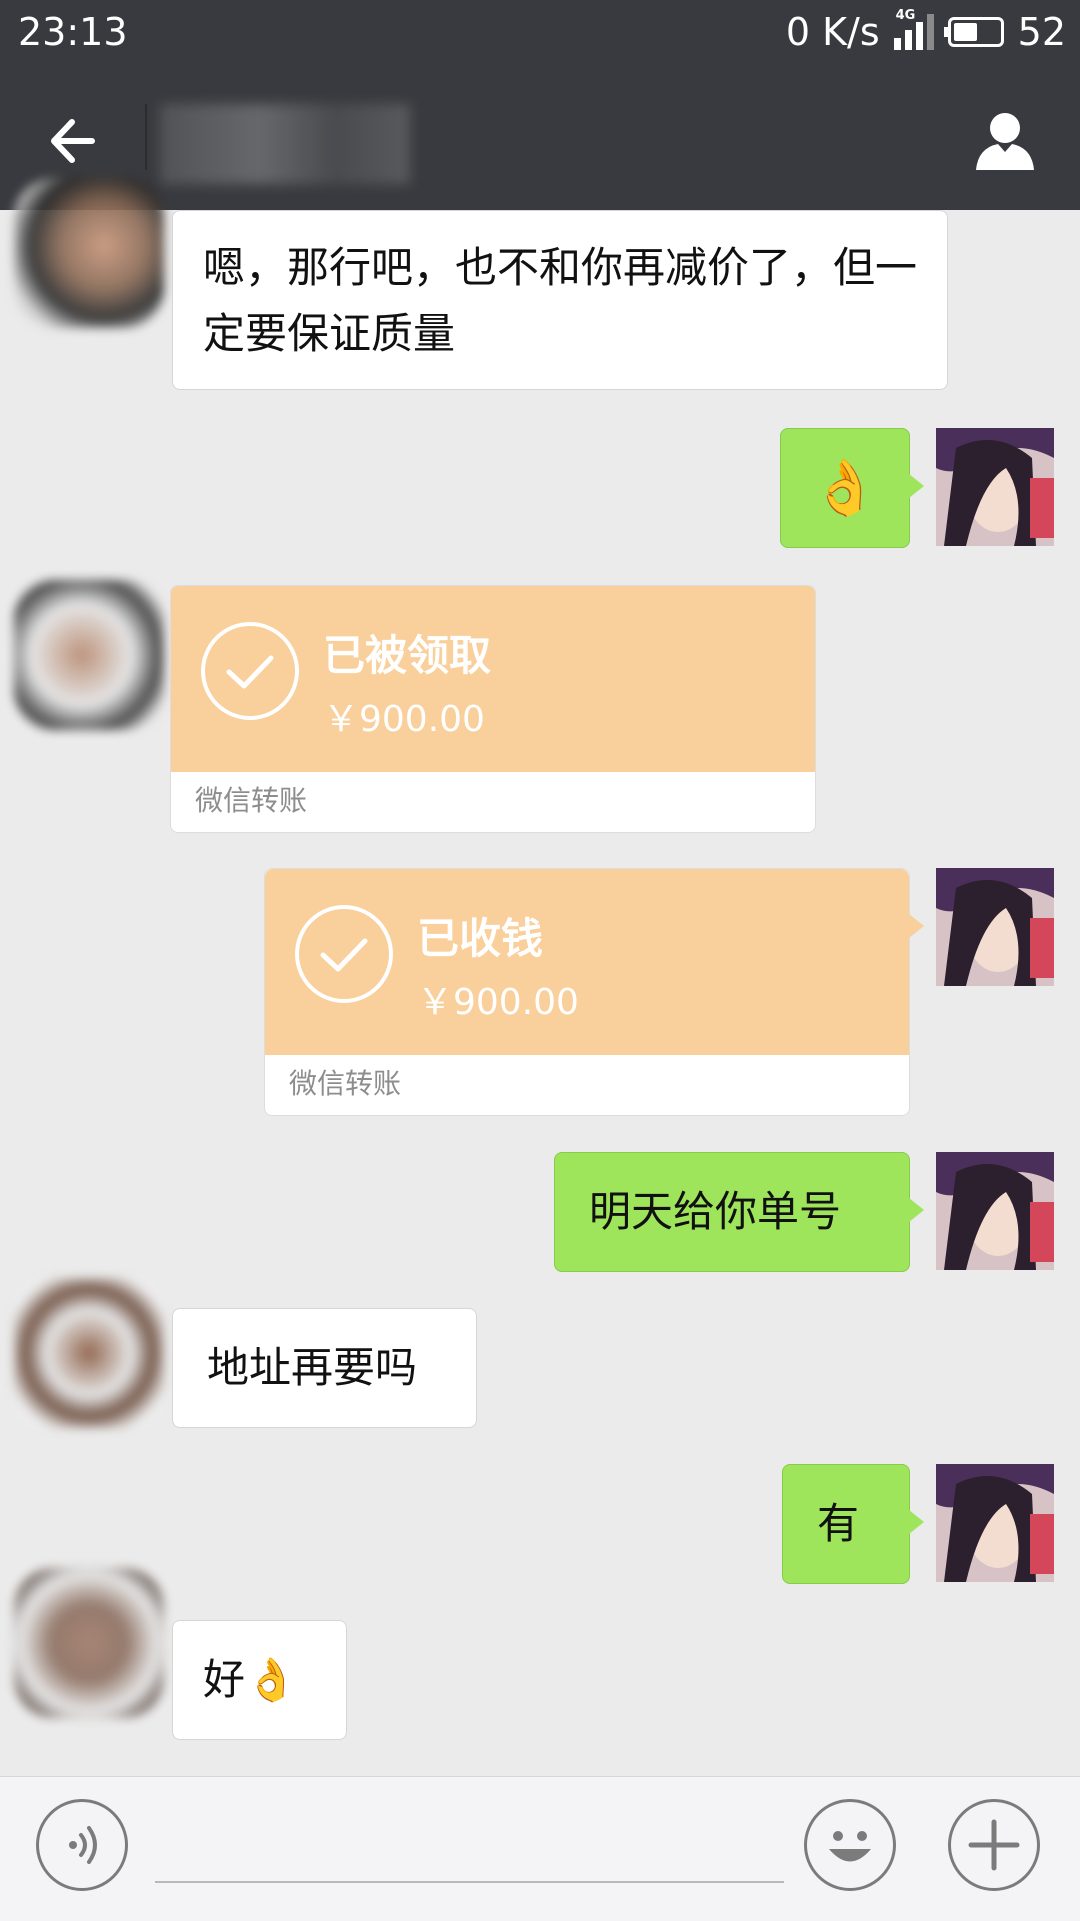 Image resolution: width=1080 pixels, height=1921 pixels. What do you see at coordinates (1041, 32) in the screenshot?
I see `battery-level: 52` at bounding box center [1041, 32].